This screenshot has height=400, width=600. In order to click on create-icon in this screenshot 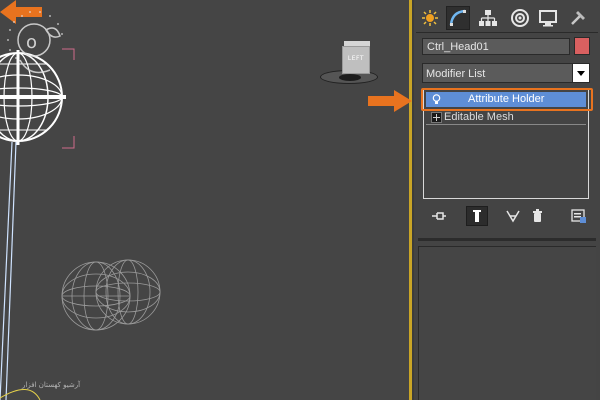, I will do `click(430, 18)`.